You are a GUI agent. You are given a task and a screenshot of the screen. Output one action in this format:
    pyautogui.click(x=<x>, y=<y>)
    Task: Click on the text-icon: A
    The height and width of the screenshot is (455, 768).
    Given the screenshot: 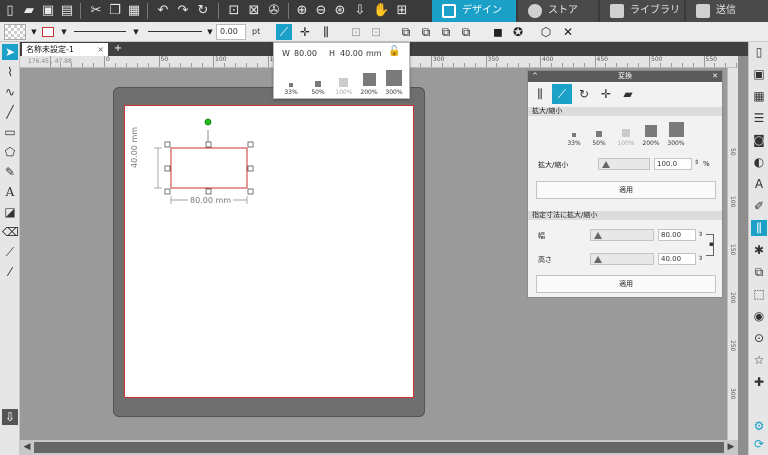 What is the action you would take?
    pyautogui.click(x=10, y=192)
    